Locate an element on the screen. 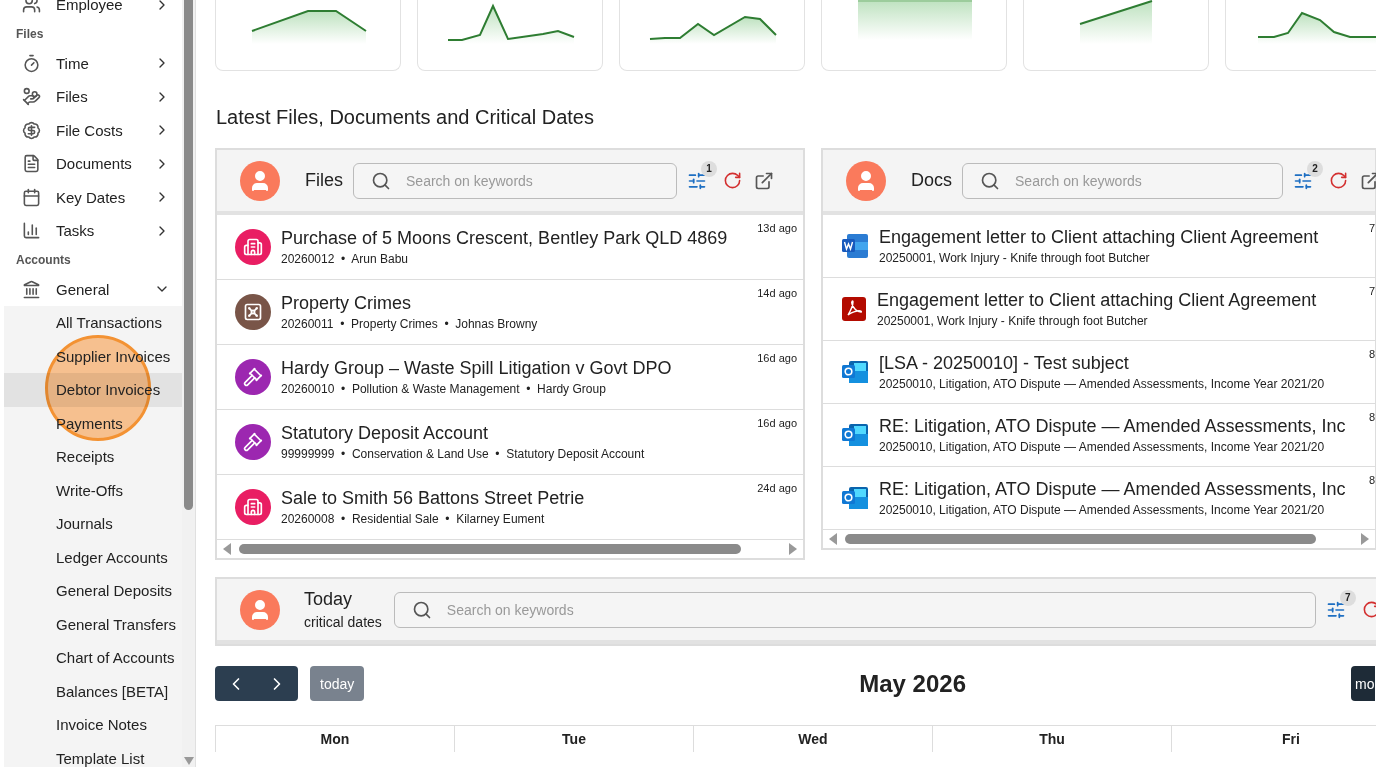 The image size is (1376, 767). item-label: Key Dates is located at coordinates (91, 197).